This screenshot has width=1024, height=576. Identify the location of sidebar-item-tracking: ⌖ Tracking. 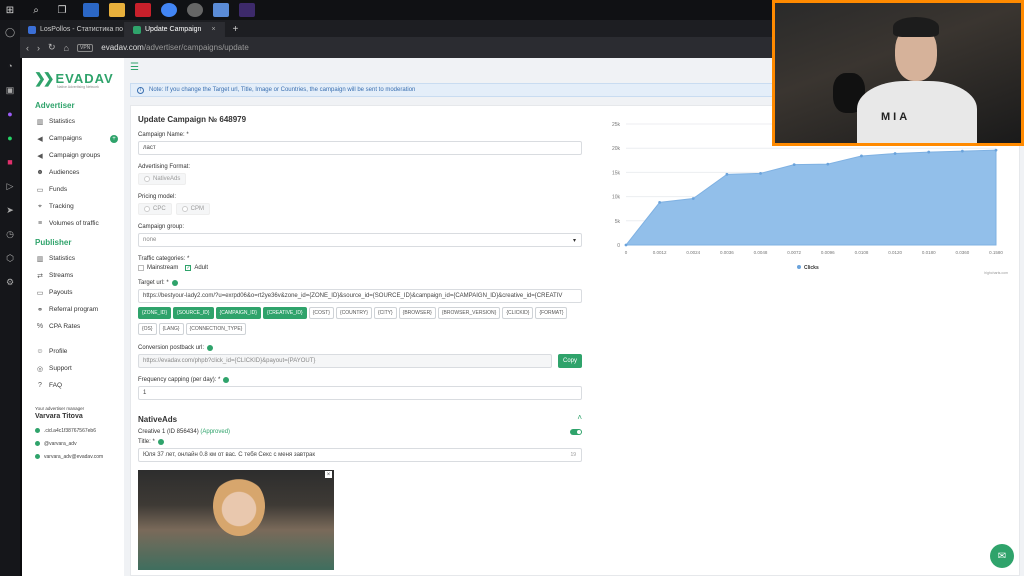
(73, 206).